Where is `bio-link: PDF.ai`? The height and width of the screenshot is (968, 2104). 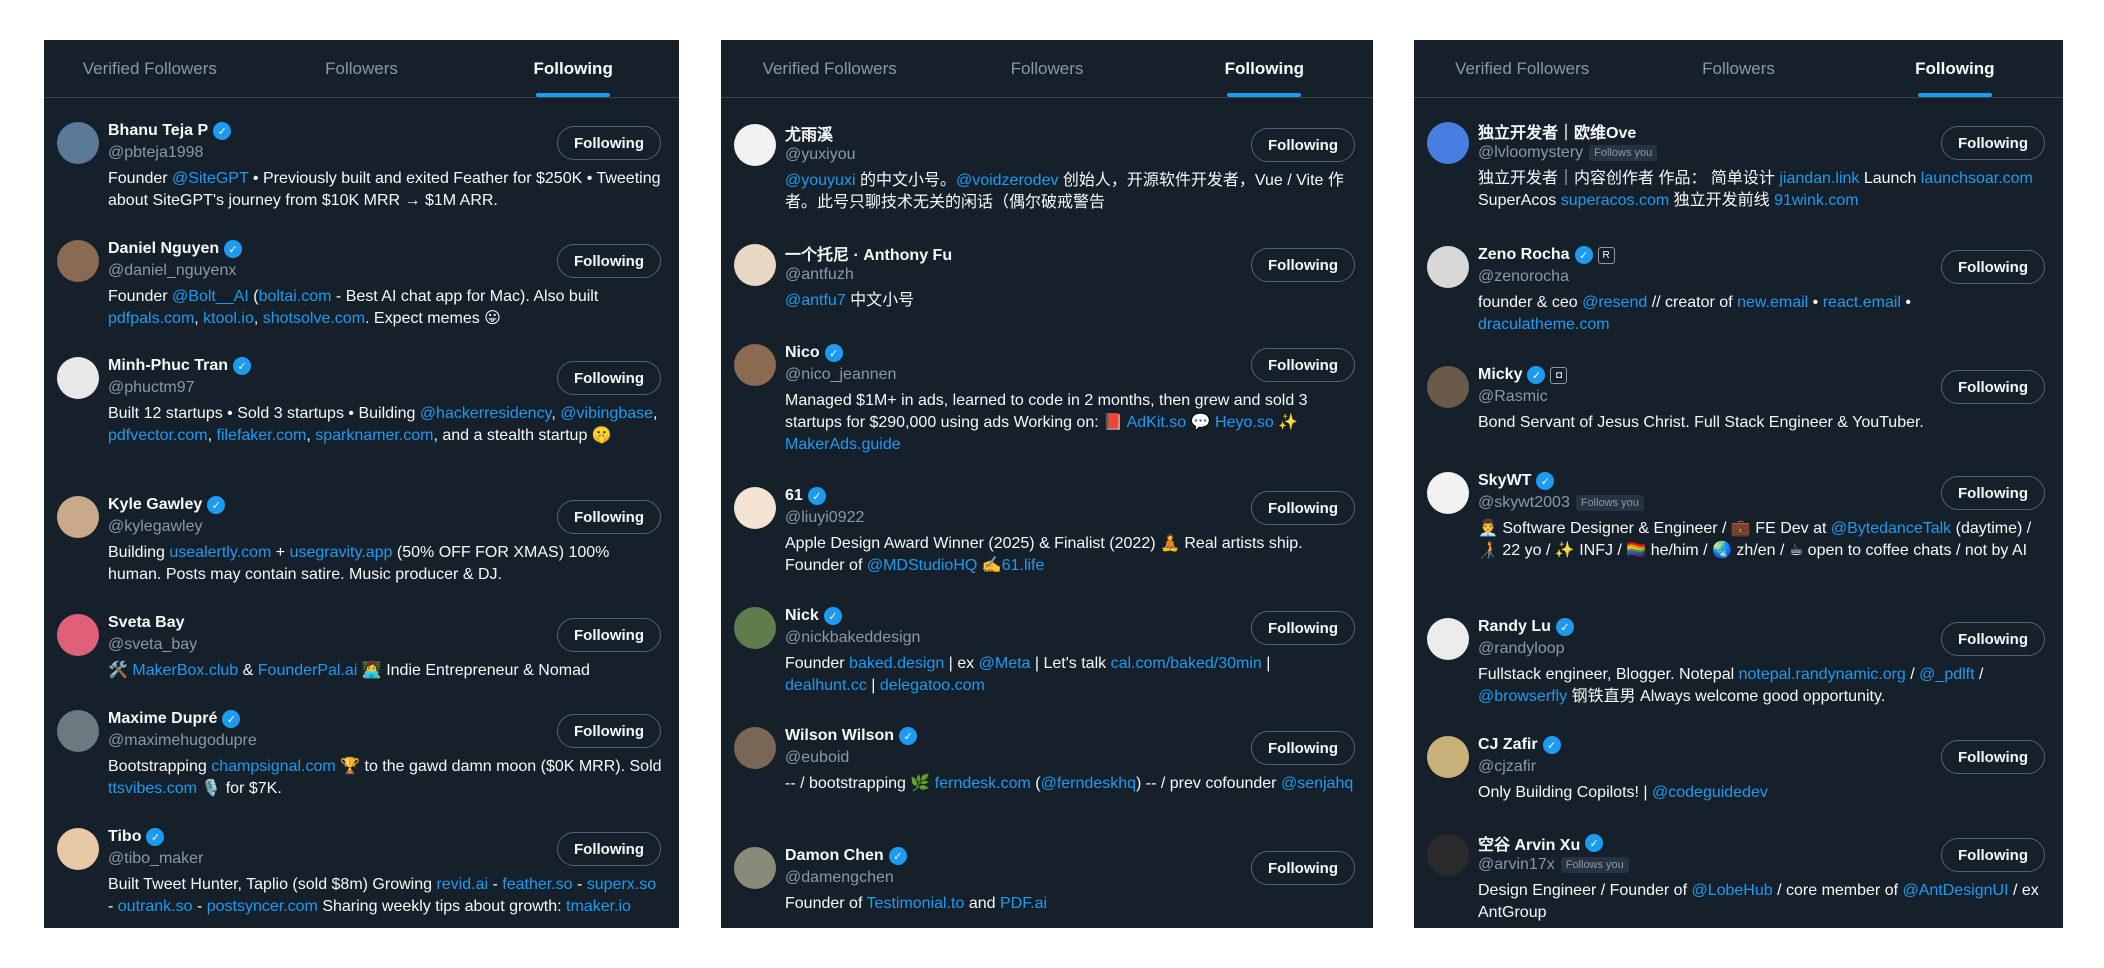 bio-link: PDF.ai is located at coordinates (1023, 903).